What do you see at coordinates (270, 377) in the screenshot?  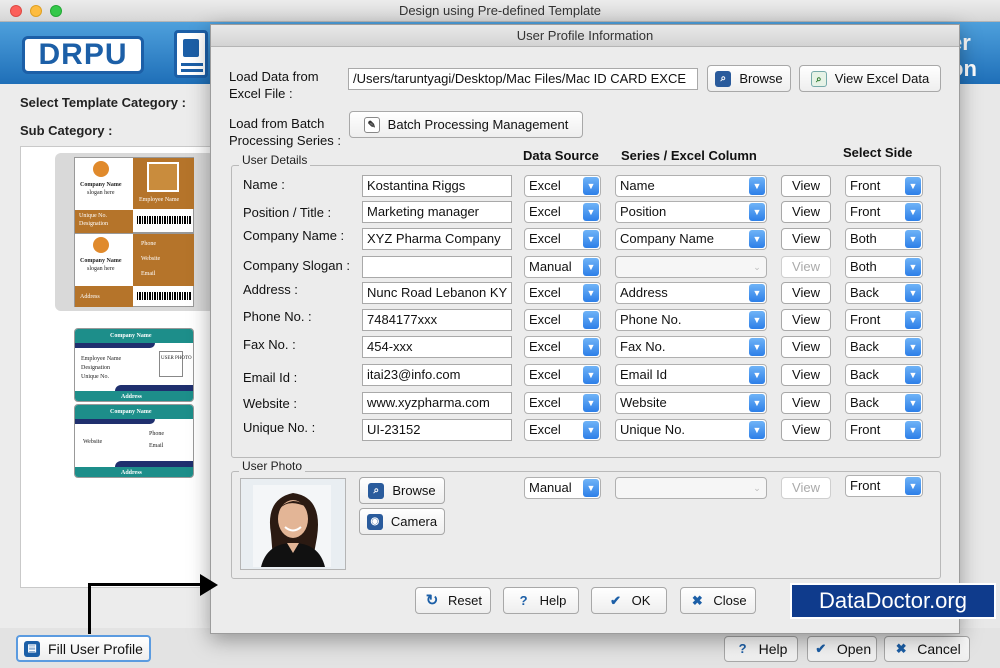 I see `row-label: Email Id :` at bounding box center [270, 377].